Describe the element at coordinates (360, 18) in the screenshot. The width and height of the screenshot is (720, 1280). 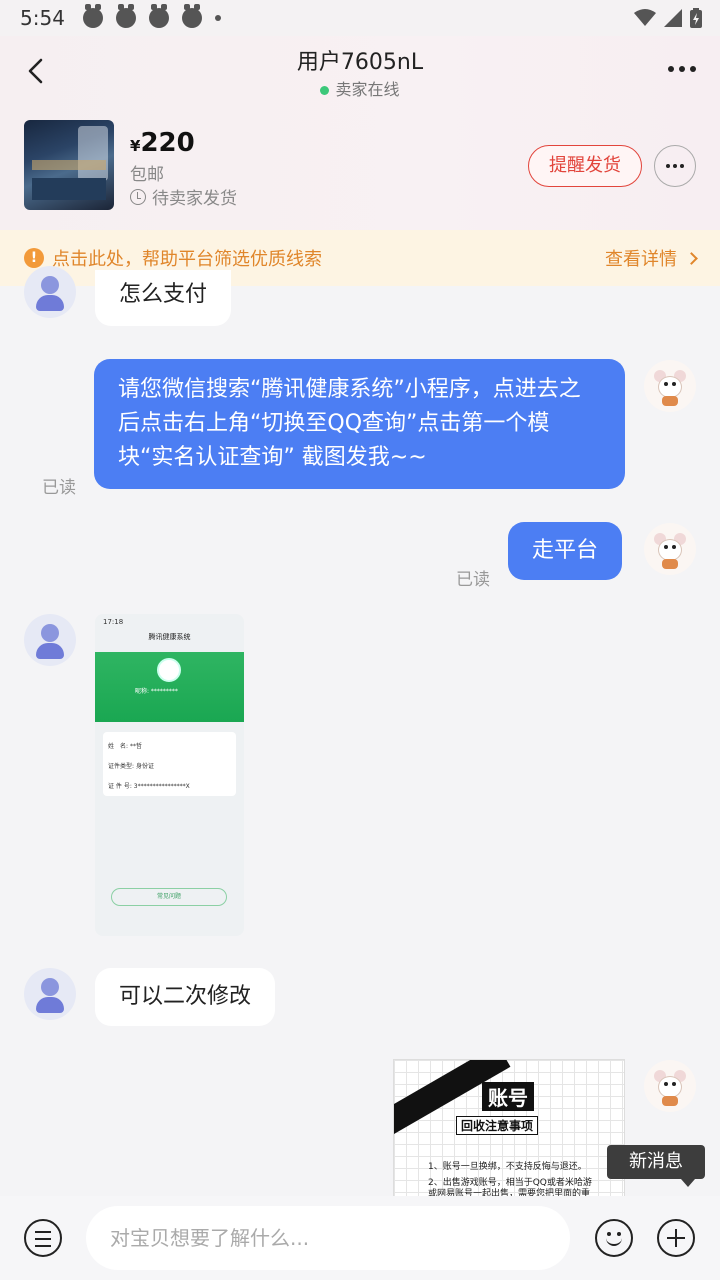
I see `status-bar: 5:54` at that location.